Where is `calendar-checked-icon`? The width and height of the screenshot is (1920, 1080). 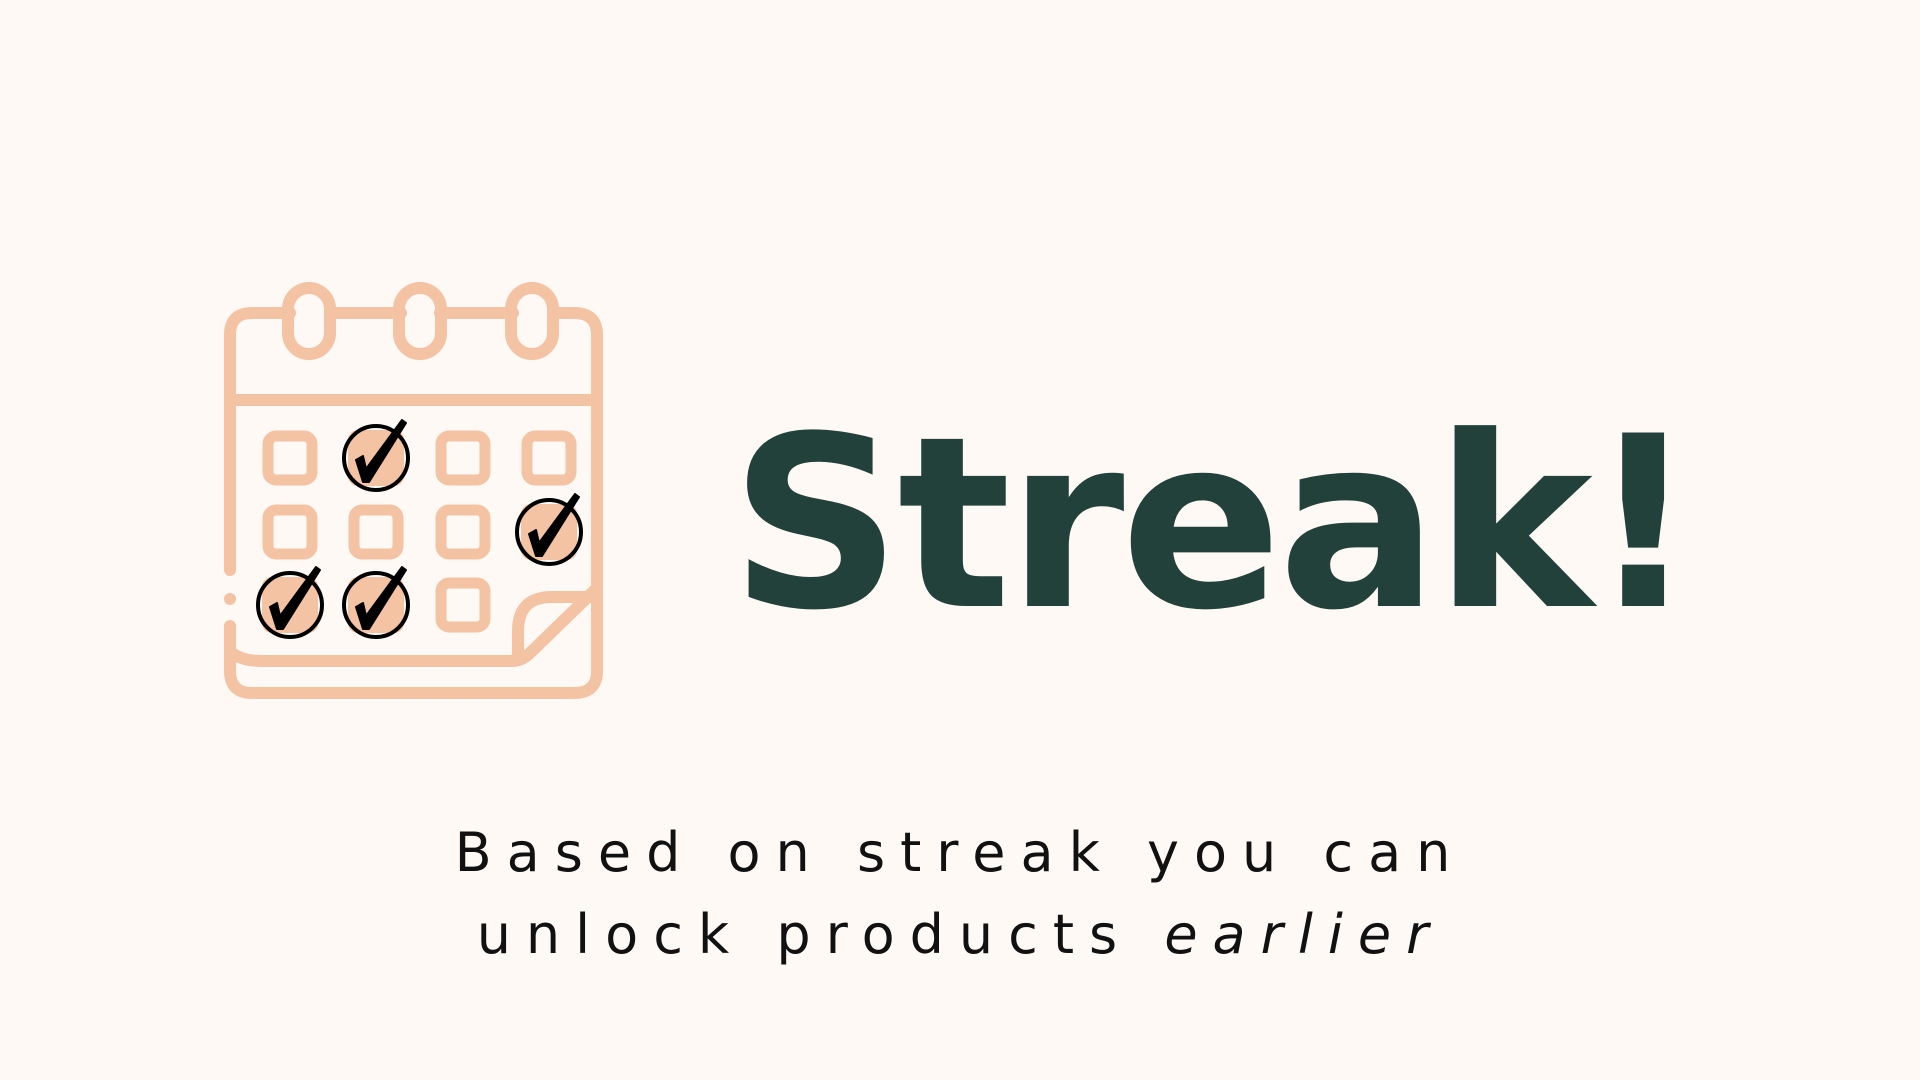
calendar-checked-icon is located at coordinates (418, 499).